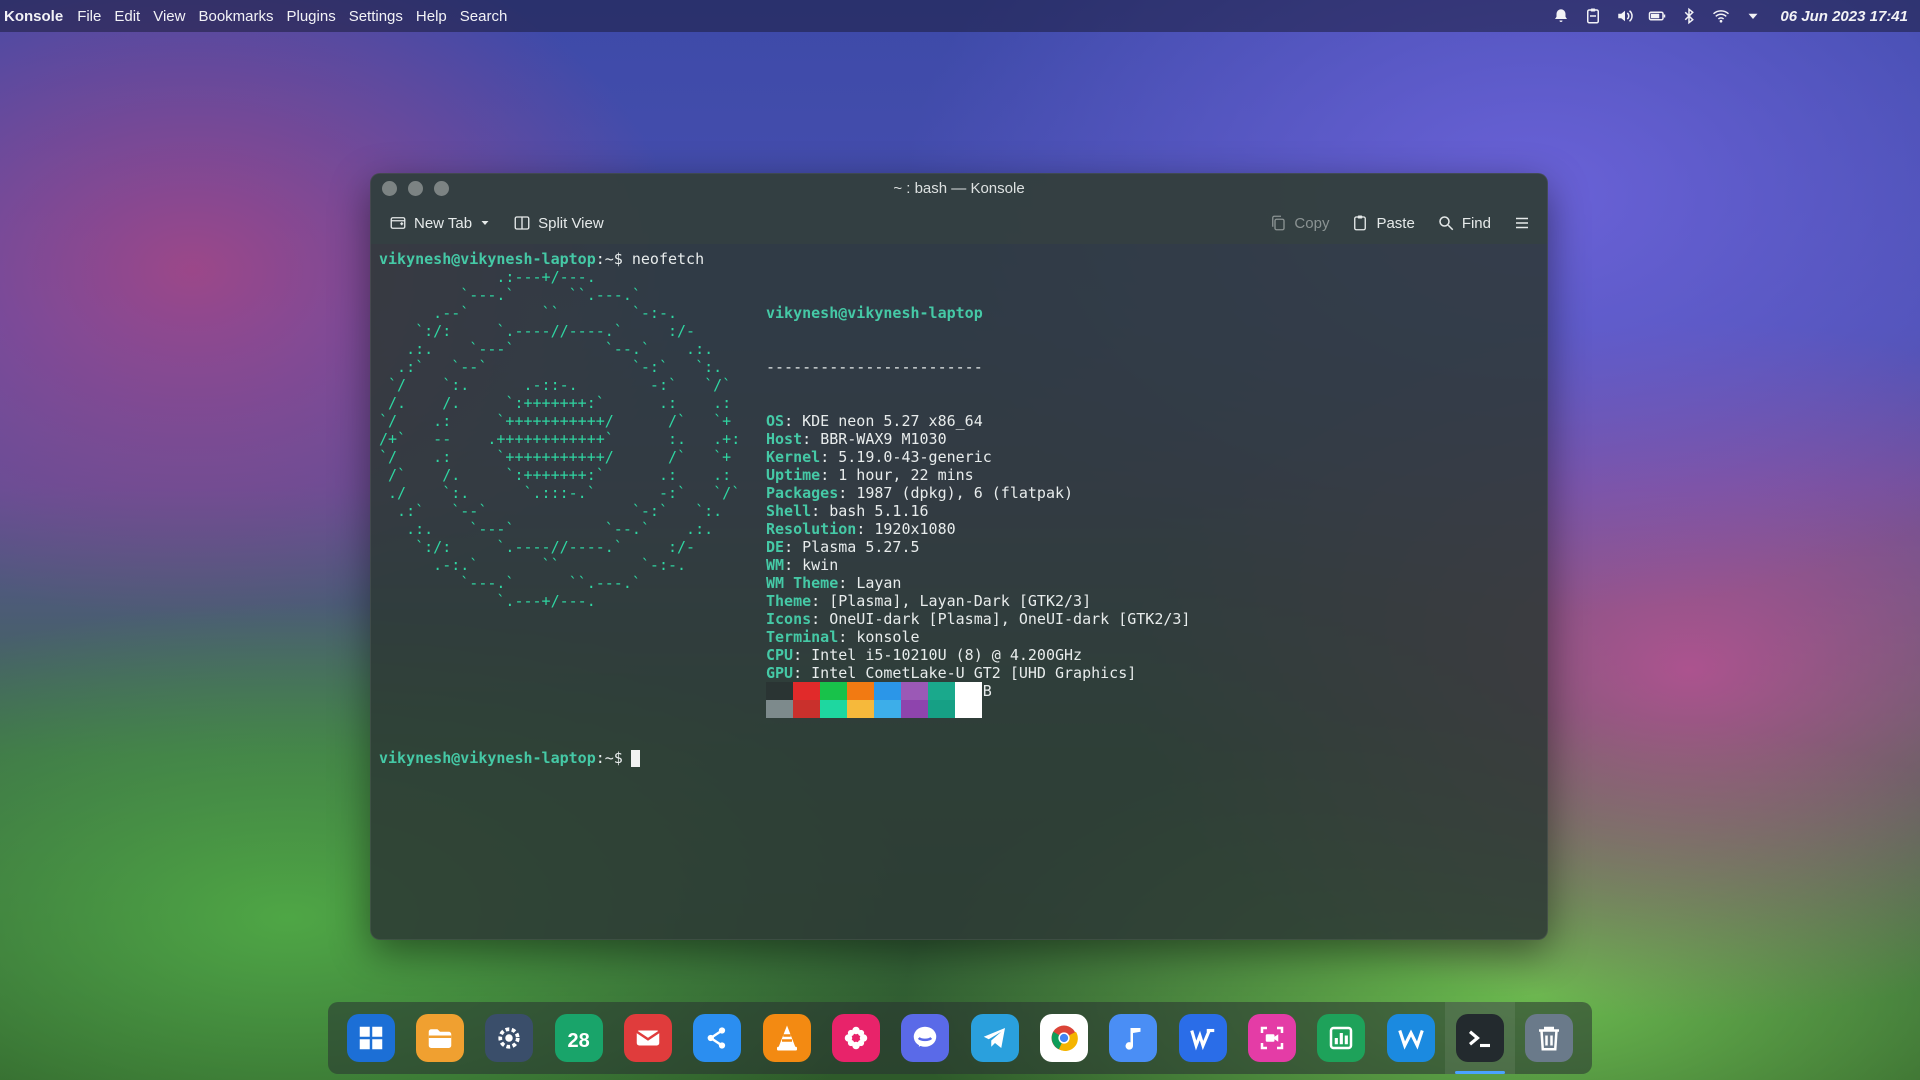 The height and width of the screenshot is (1080, 1920). I want to click on battery-icon, so click(1657, 16).